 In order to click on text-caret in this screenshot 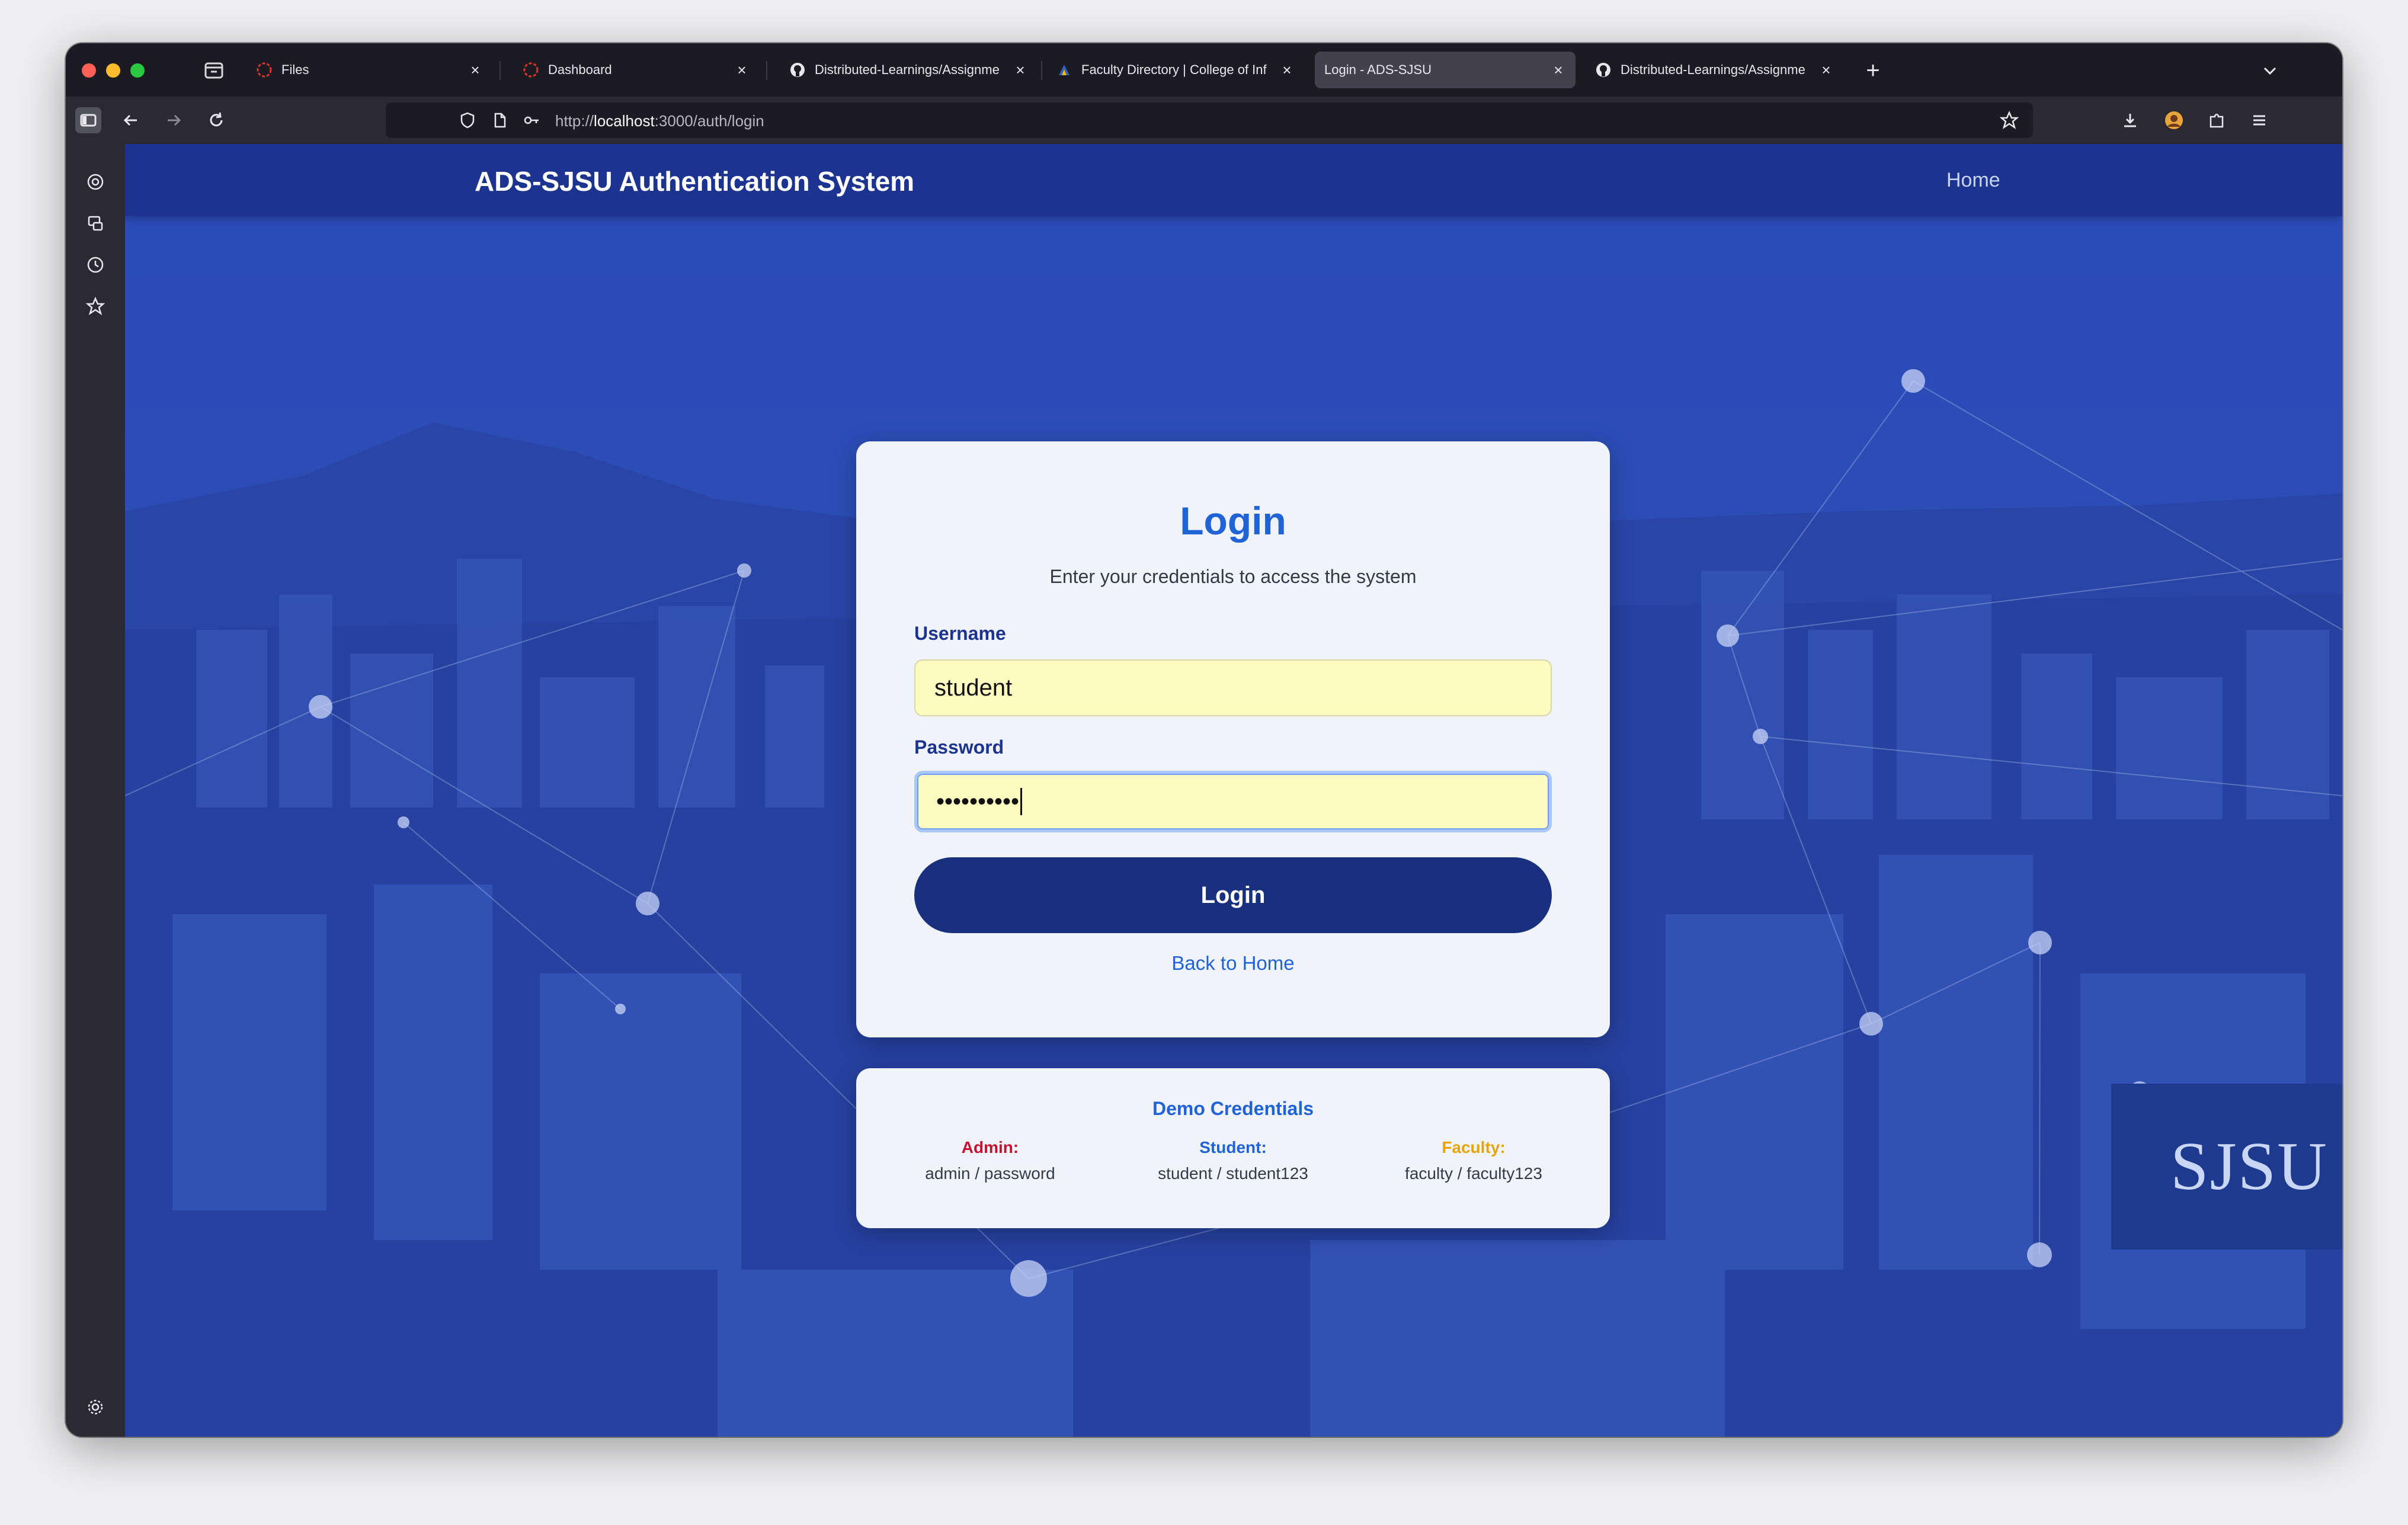, I will do `click(1021, 801)`.